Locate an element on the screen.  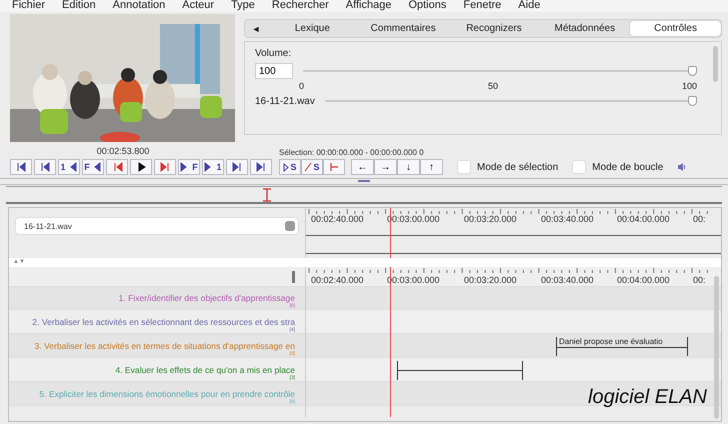
menu-item: Fenetre is located at coordinates (482, 6).